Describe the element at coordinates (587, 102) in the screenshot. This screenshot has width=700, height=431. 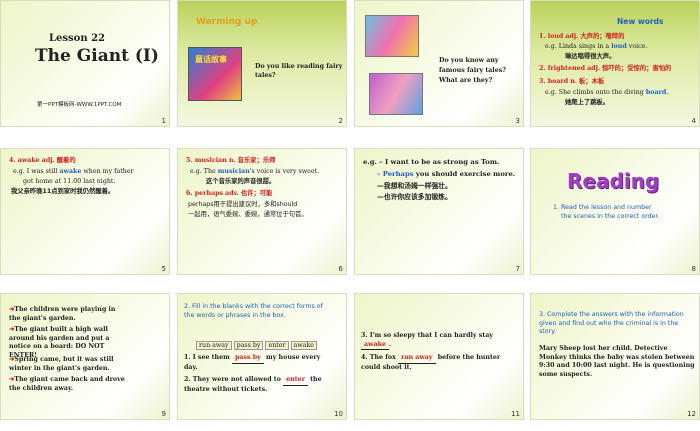
I see `example-3-cn: 她爬上了跳板。` at that location.